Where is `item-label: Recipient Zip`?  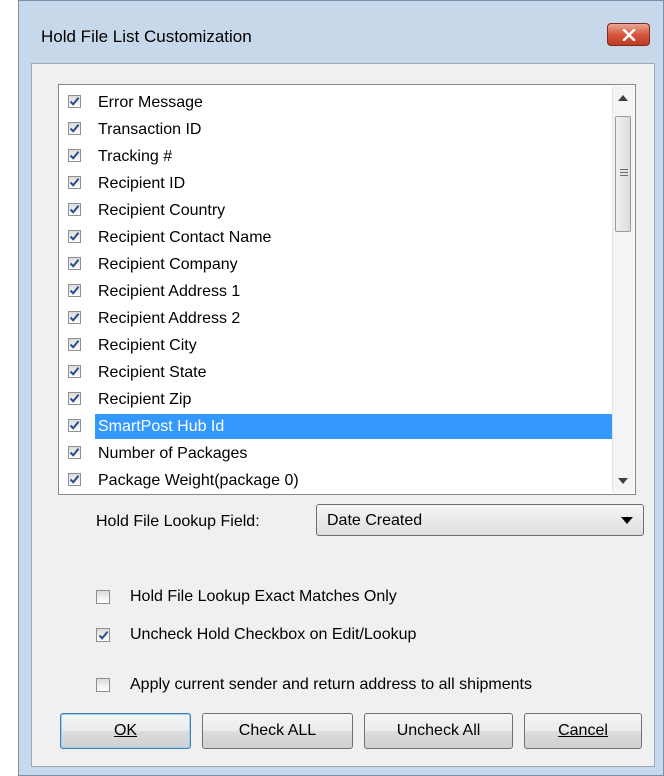 item-label: Recipient Zip is located at coordinates (145, 399).